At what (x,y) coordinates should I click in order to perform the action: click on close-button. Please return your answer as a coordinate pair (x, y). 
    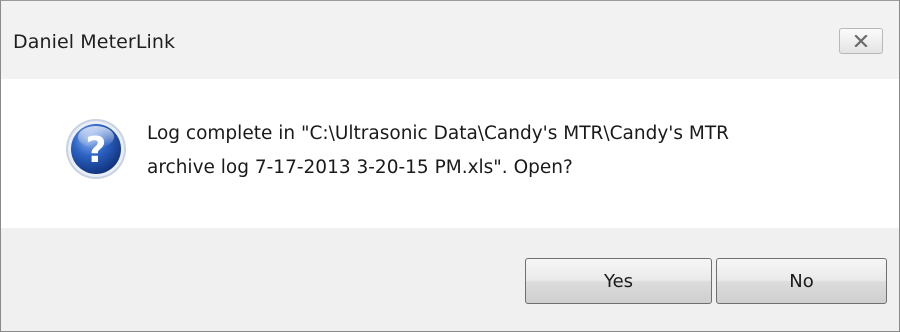
    Looking at the image, I should click on (861, 41).